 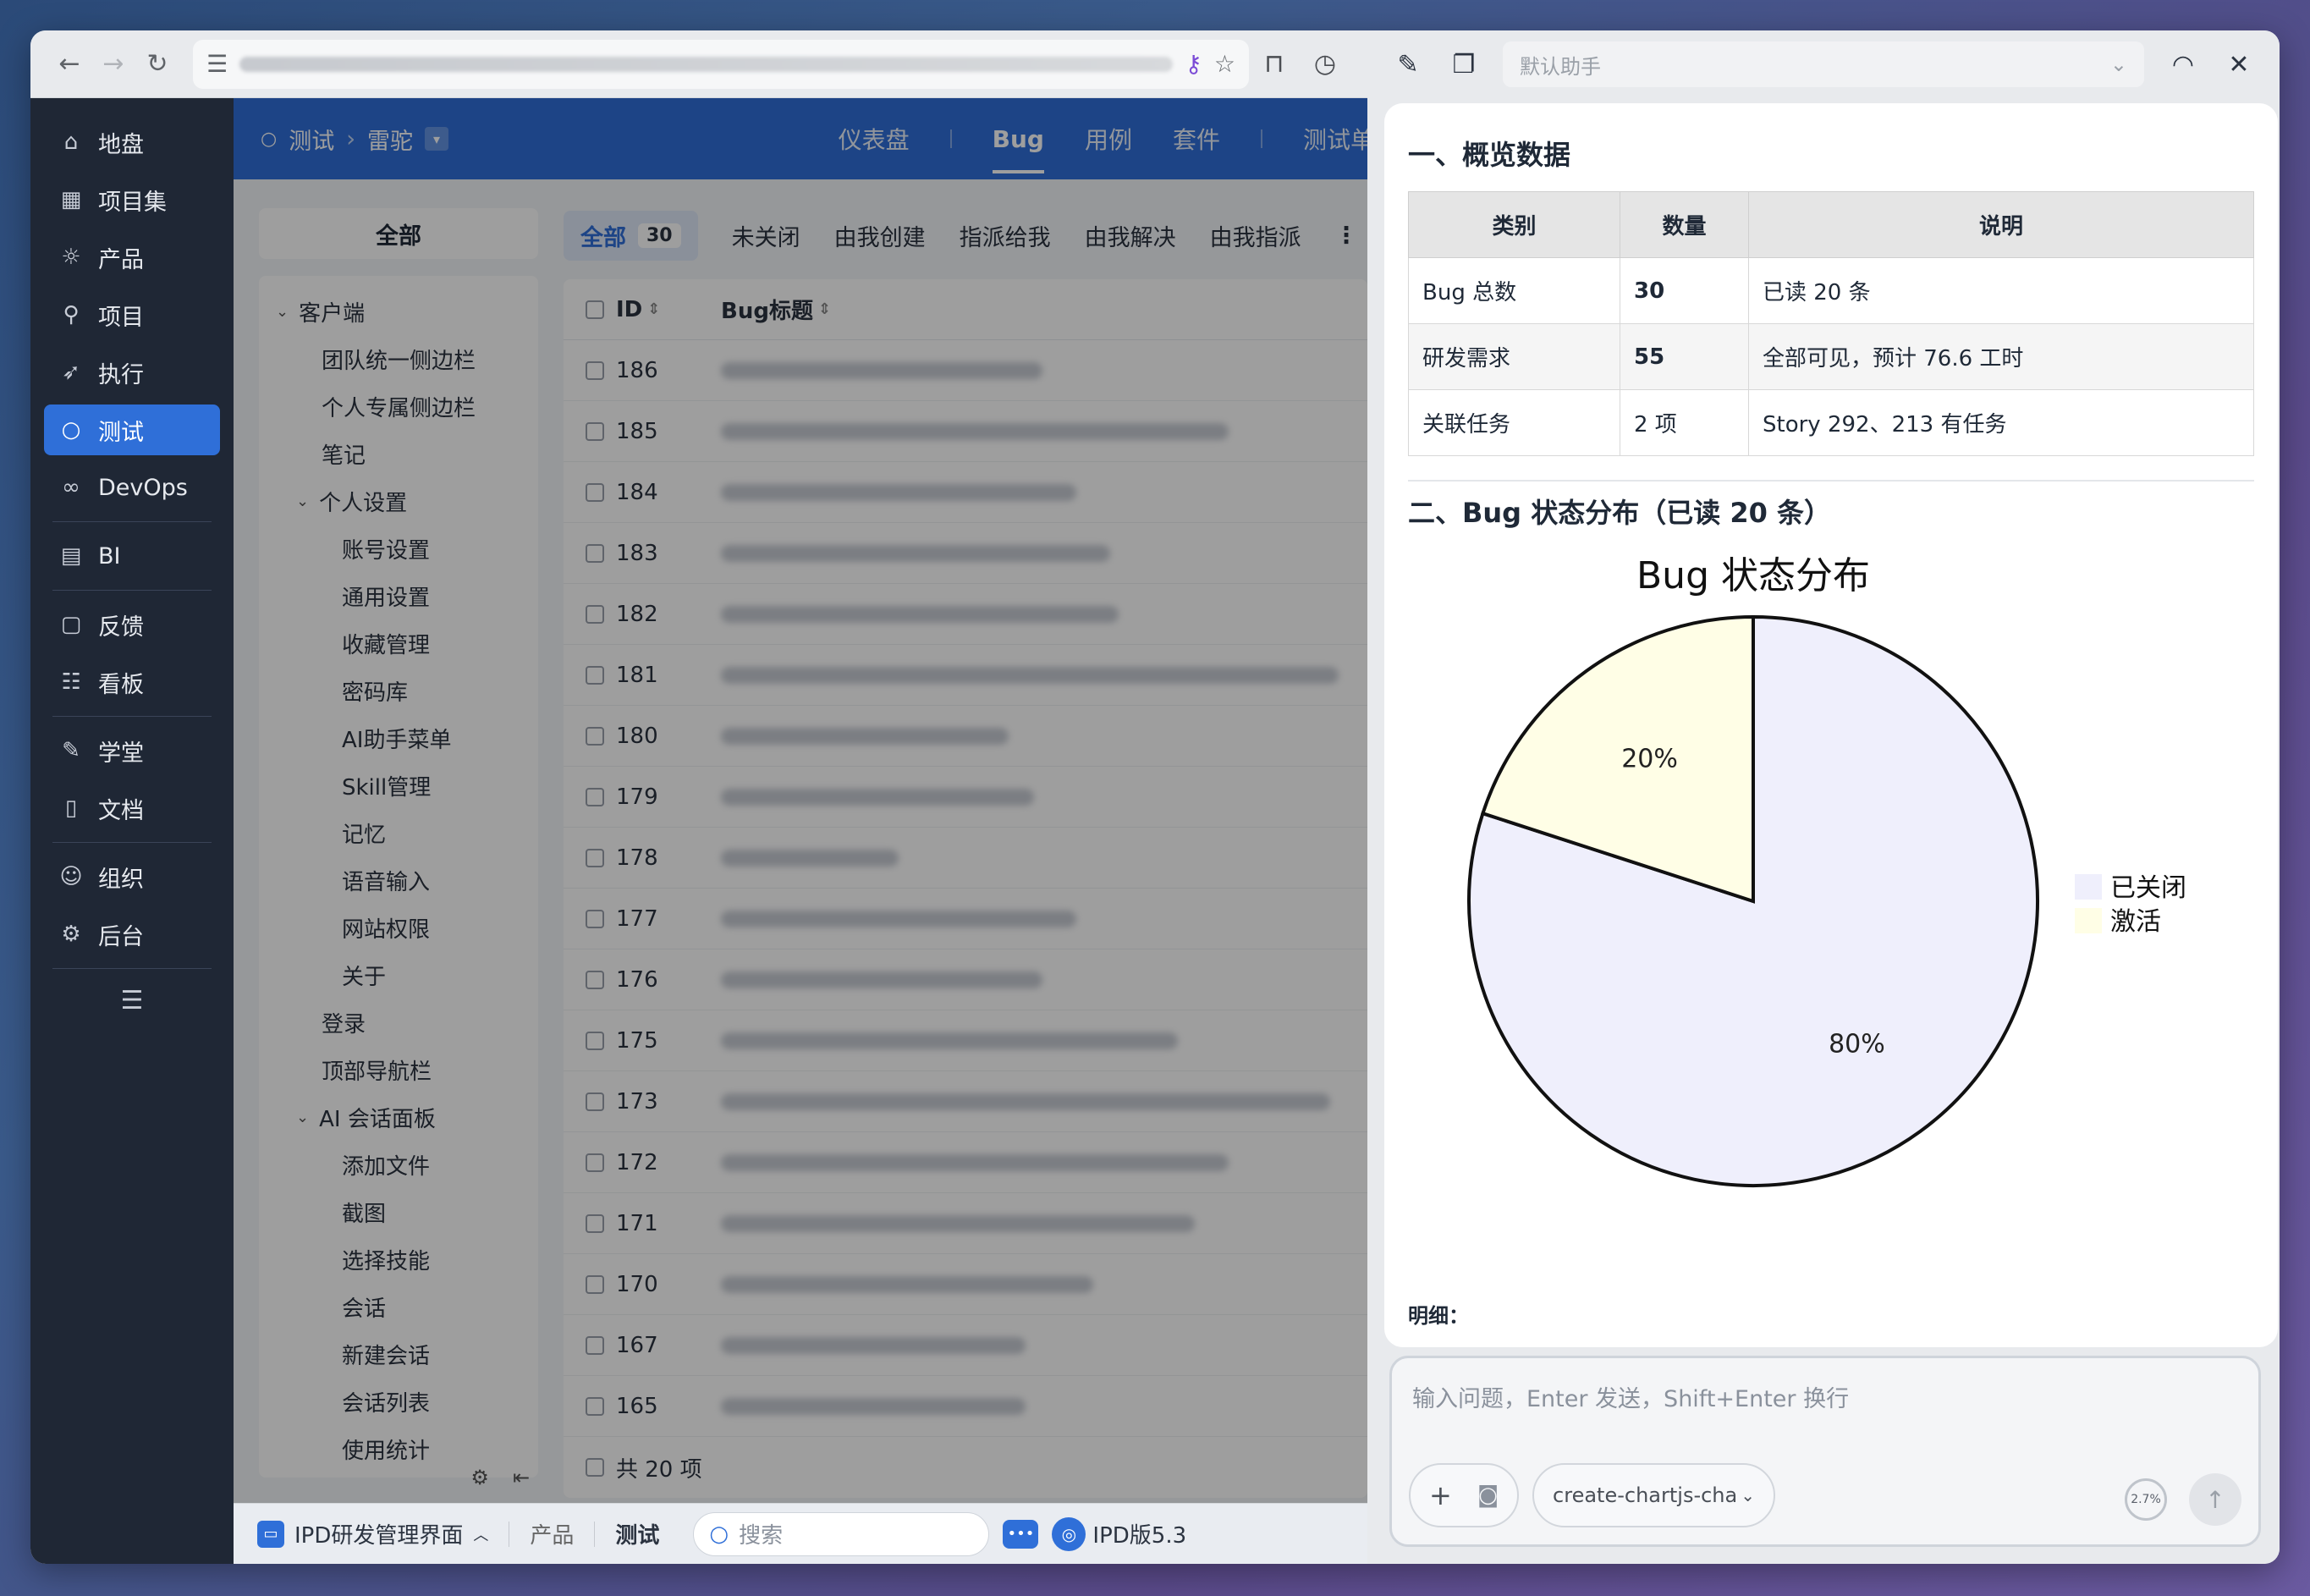 I want to click on table-row: 175, so click(x=965, y=1040).